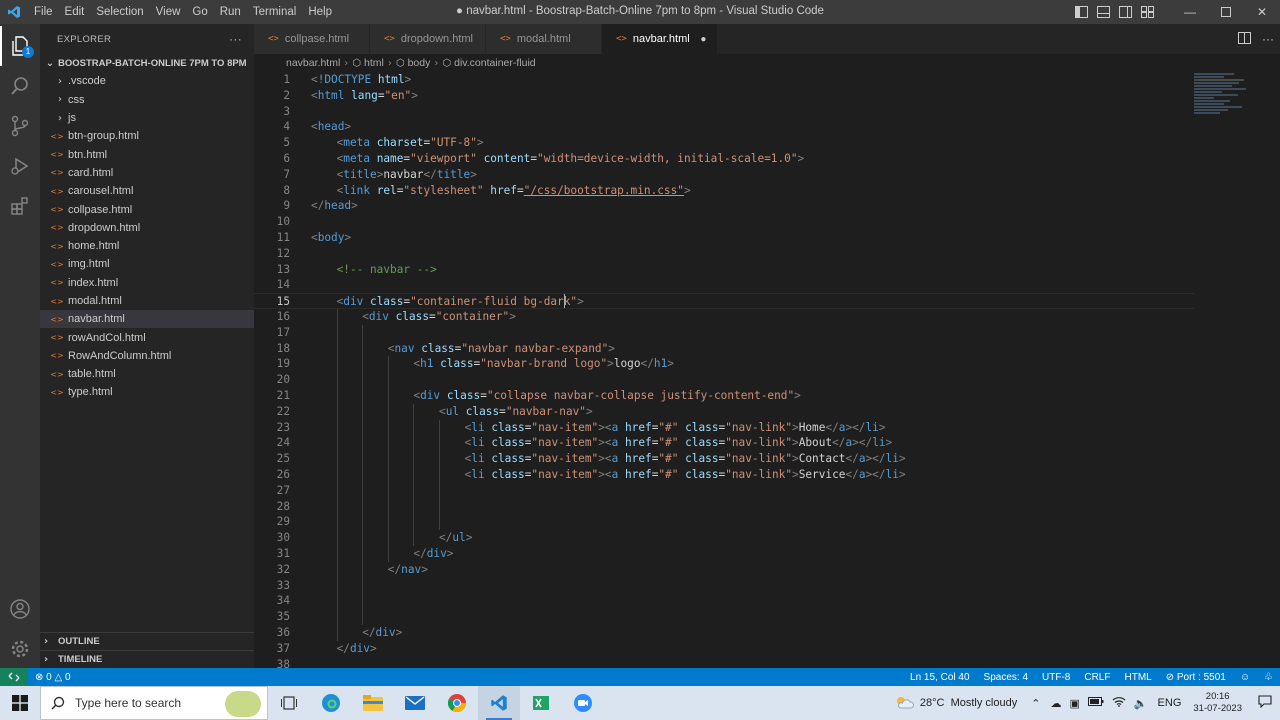  Describe the element at coordinates (1056, 677) in the screenshot. I see `encoding: UTF-8` at that location.